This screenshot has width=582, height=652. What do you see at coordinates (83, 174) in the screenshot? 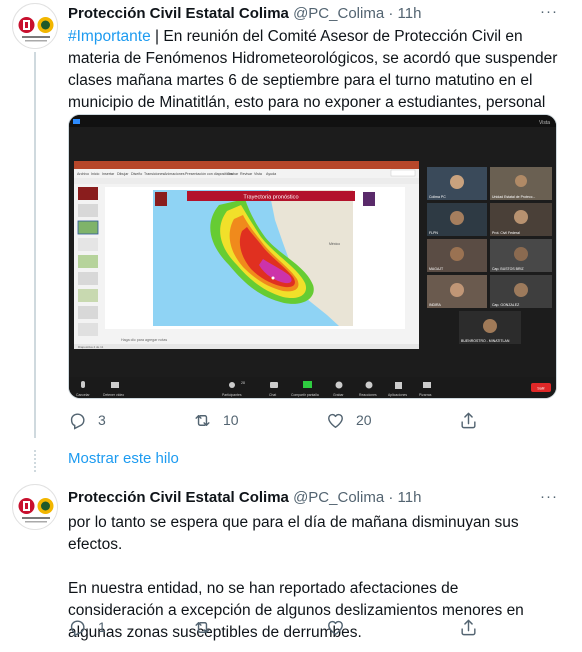
I see `svg-text: Archivo` at bounding box center [83, 174].